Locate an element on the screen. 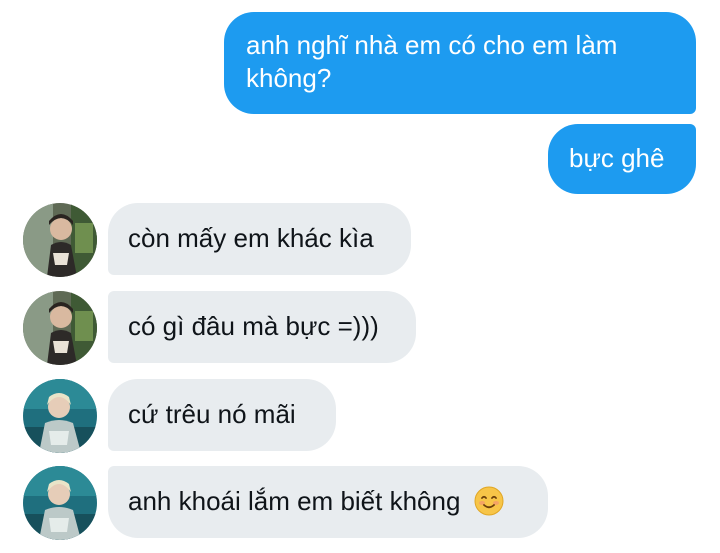 The height and width of the screenshot is (553, 720). message-bubble-incoming: anh khoái lắm em biết không is located at coordinates (328, 502).